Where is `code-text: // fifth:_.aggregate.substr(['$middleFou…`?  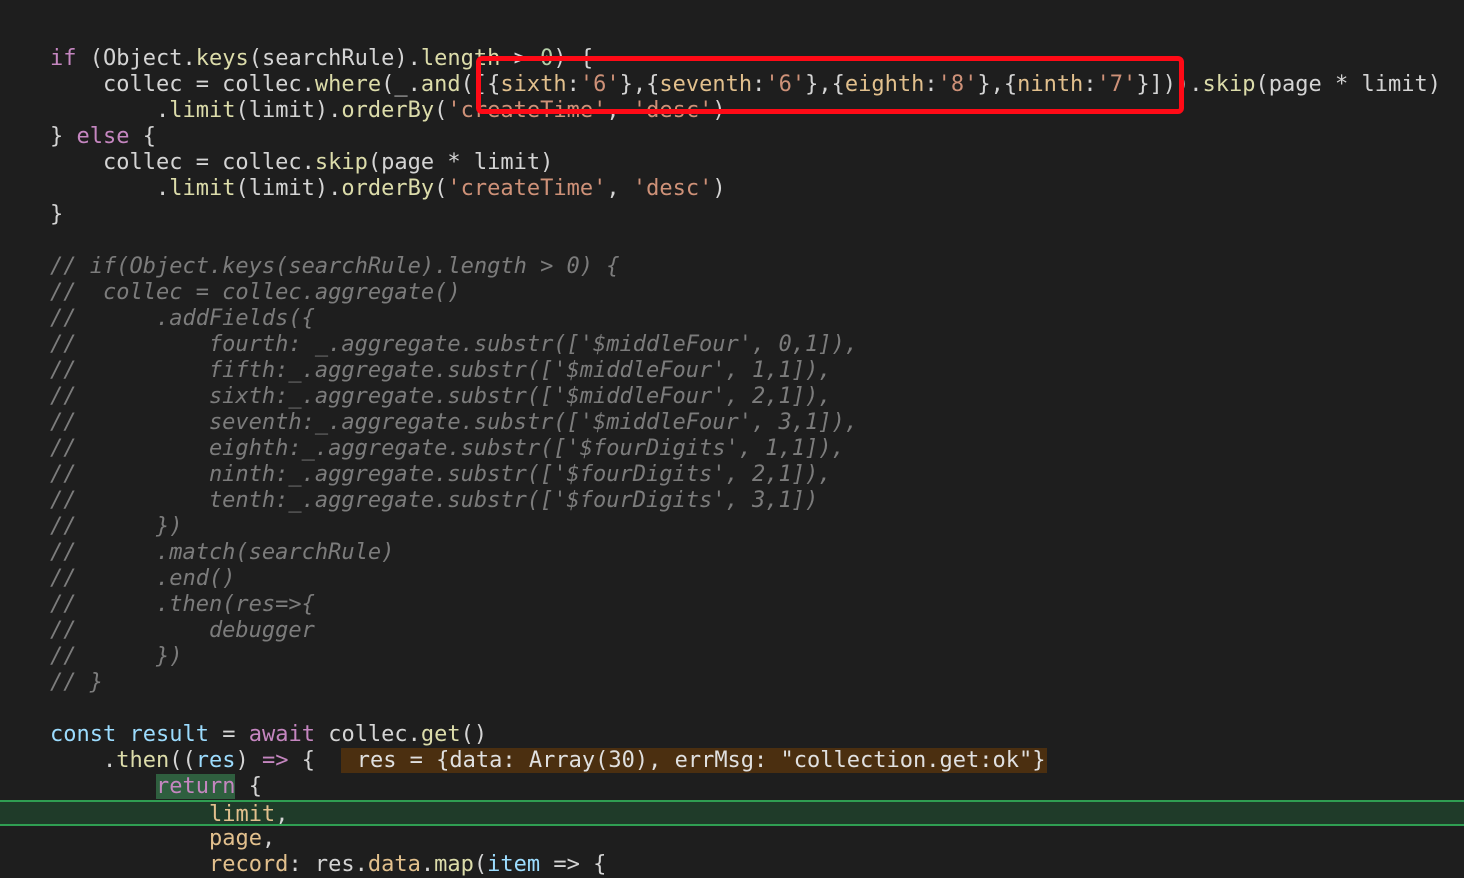 code-text: // fifth:_.aggregate.substr(['$middleFou… is located at coordinates (440, 371).